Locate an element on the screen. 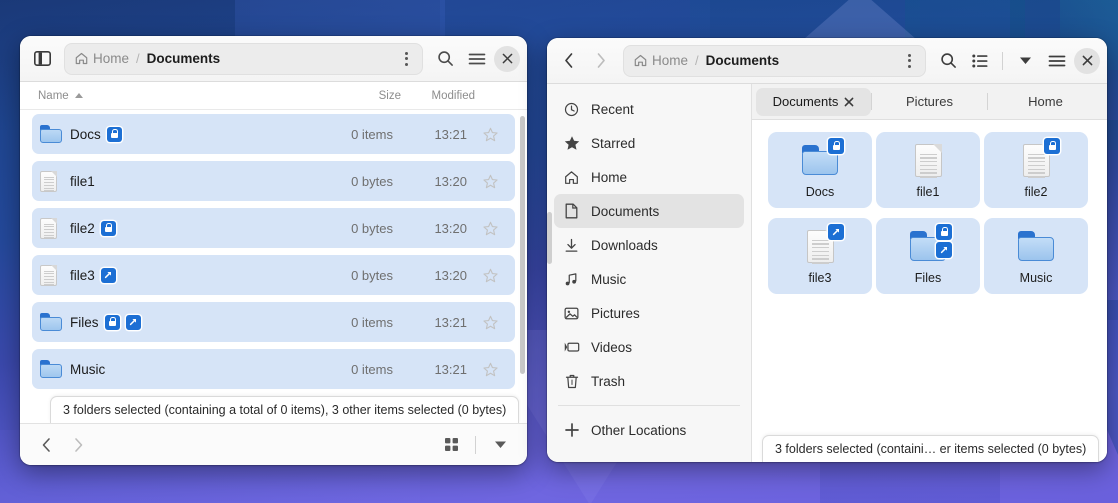 The image size is (1118, 503). grid-item: Files is located at coordinates (928, 256).